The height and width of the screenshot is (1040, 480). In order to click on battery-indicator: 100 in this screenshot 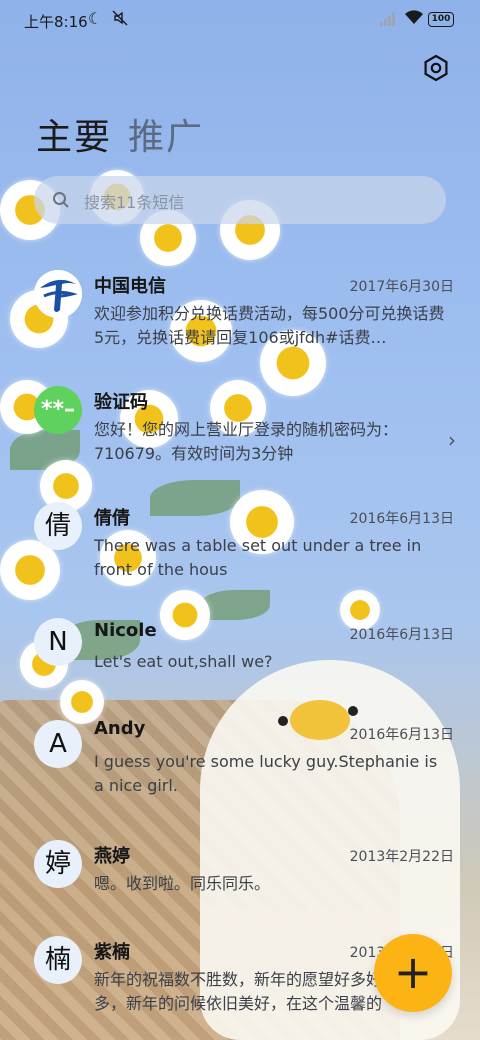, I will do `click(441, 19)`.